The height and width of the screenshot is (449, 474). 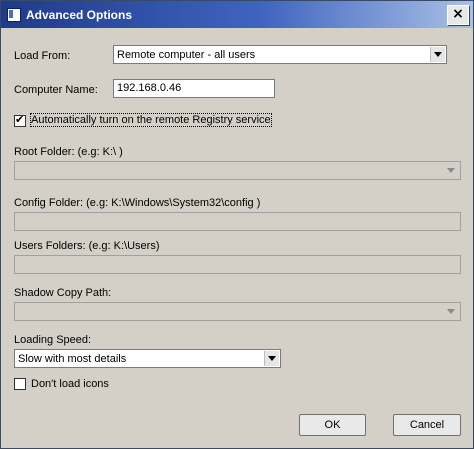 What do you see at coordinates (20, 384) in the screenshot?
I see `dont-load-icons-checkbox` at bounding box center [20, 384].